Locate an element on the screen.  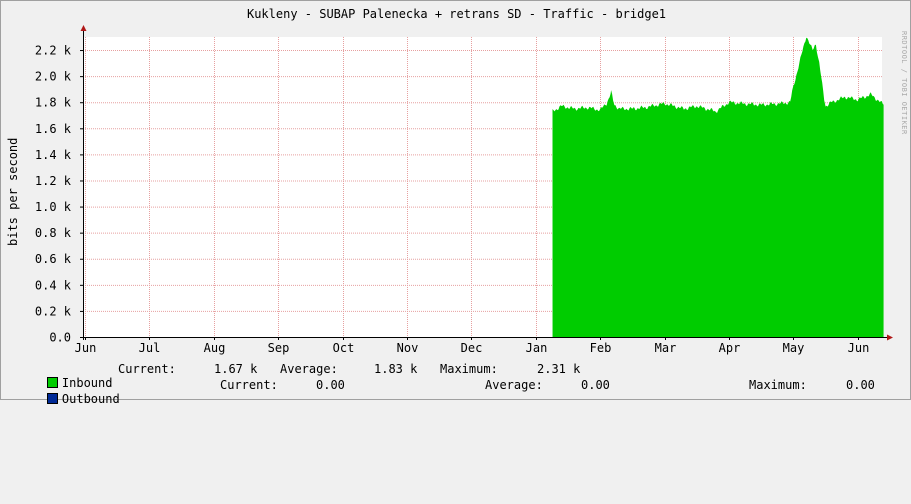
y-tick-label: 0.6 k is located at coordinates (53, 259).